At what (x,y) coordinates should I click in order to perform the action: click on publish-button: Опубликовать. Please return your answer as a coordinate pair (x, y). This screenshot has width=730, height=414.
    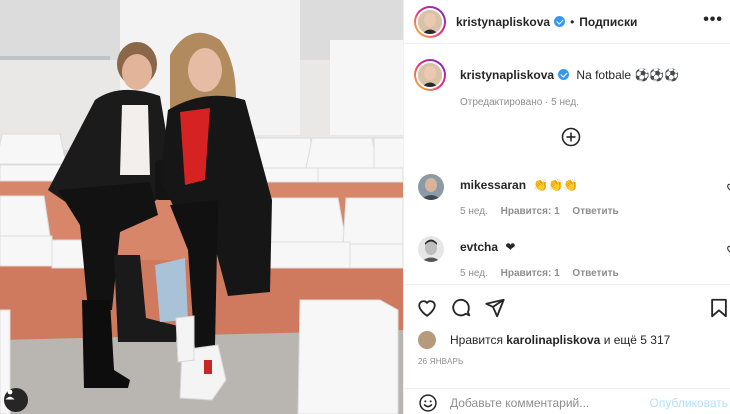
    Looking at the image, I should click on (689, 403).